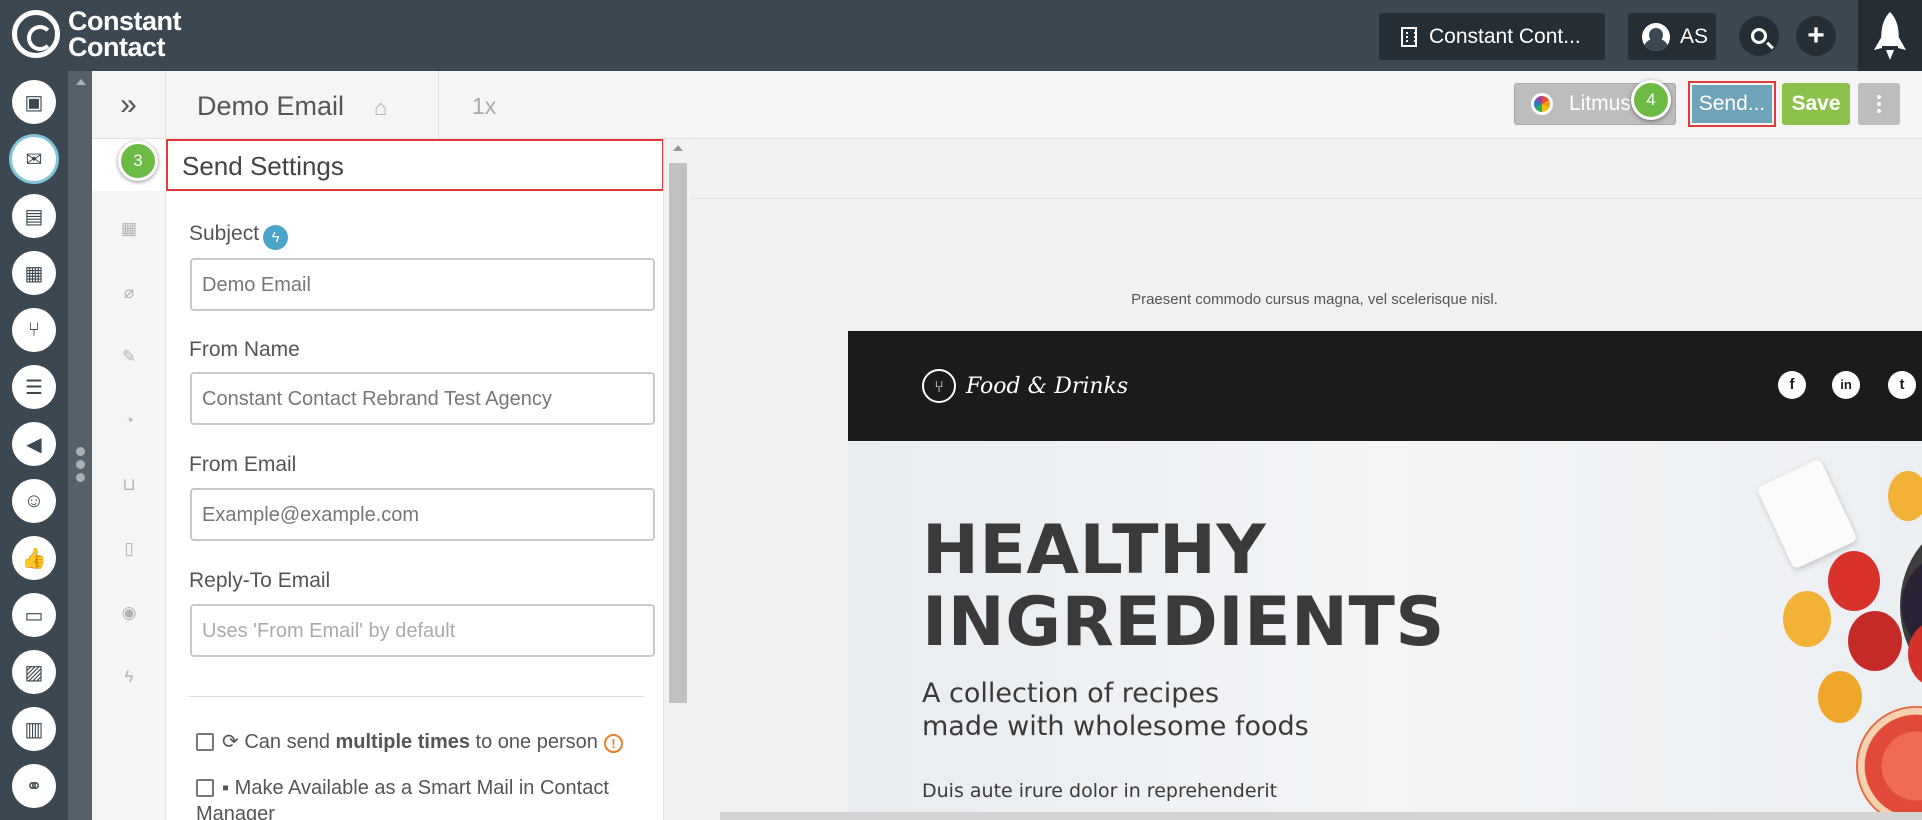 The width and height of the screenshot is (1922, 820). What do you see at coordinates (270, 106) in the screenshot?
I see `document-title: Demo Email` at bounding box center [270, 106].